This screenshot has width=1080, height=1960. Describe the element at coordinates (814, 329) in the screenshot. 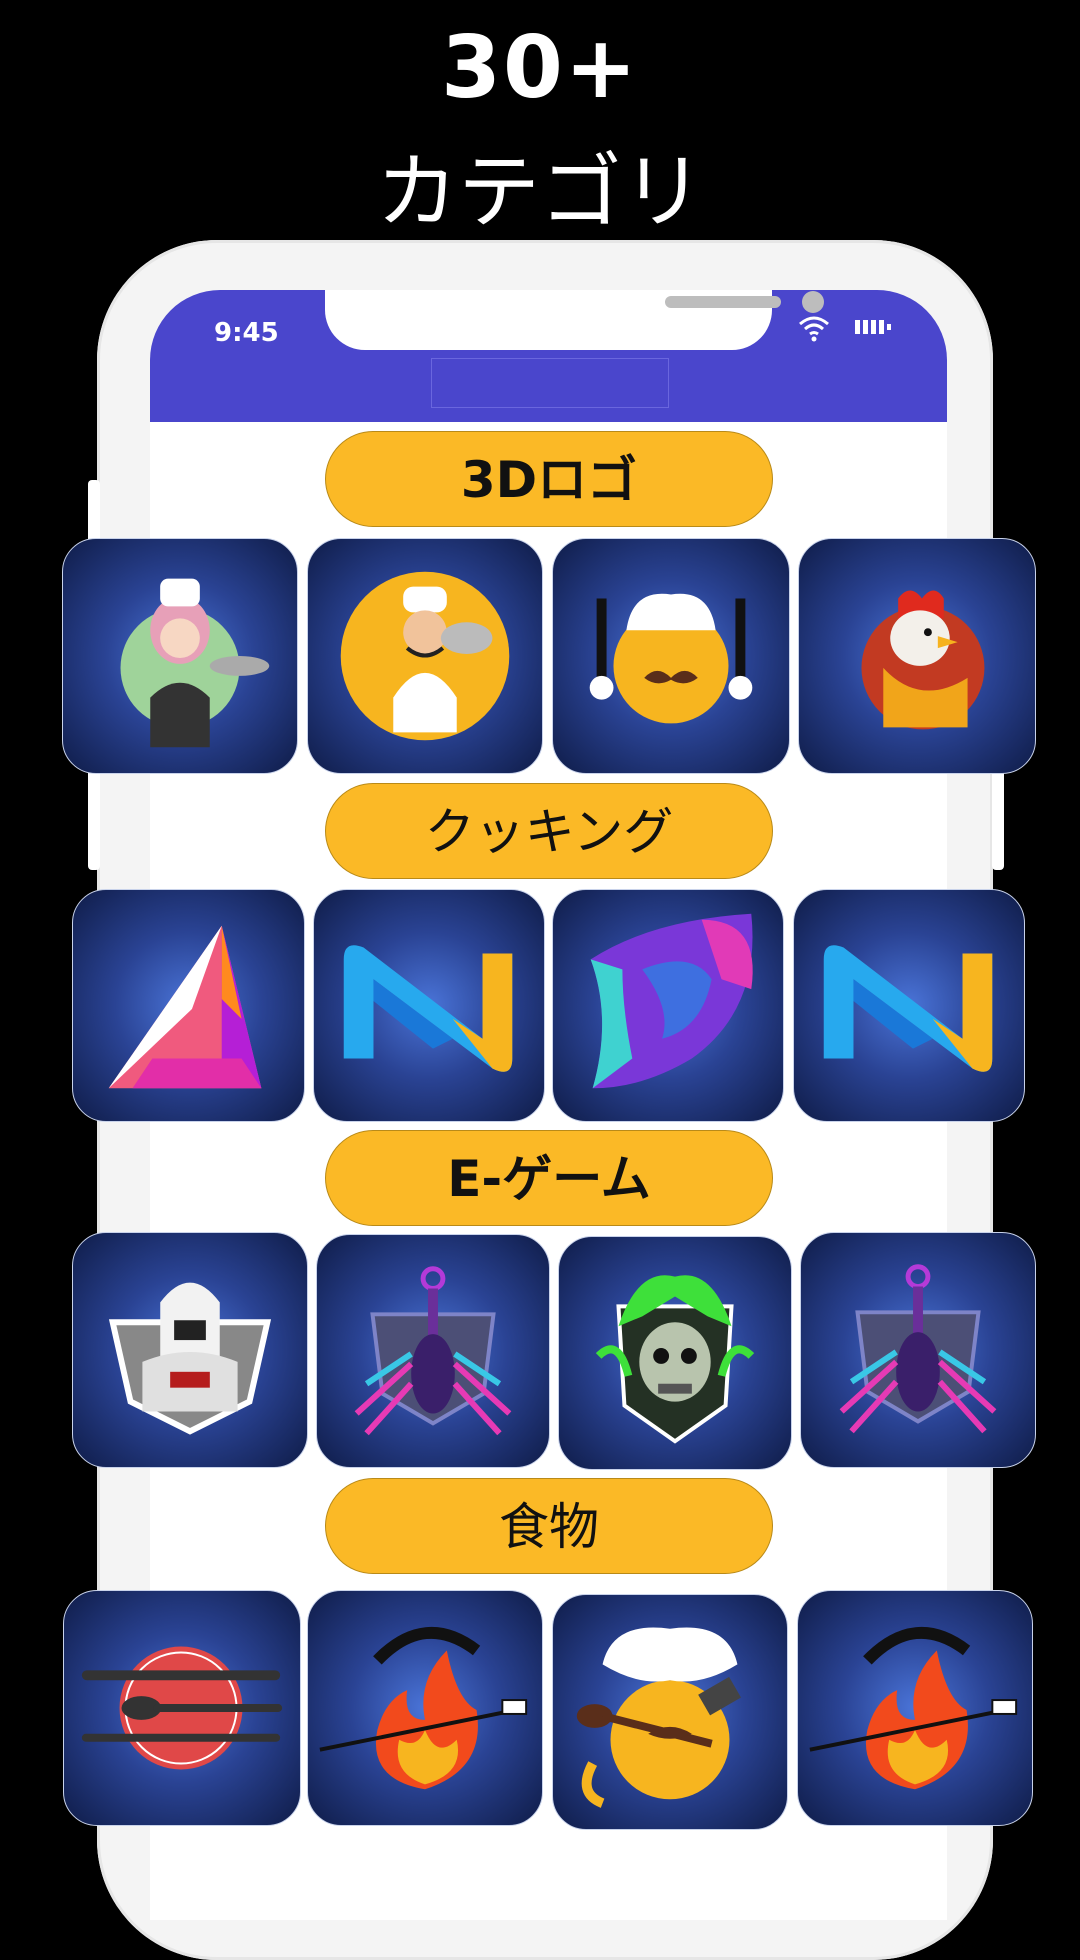

I see `wifi-icon` at that location.